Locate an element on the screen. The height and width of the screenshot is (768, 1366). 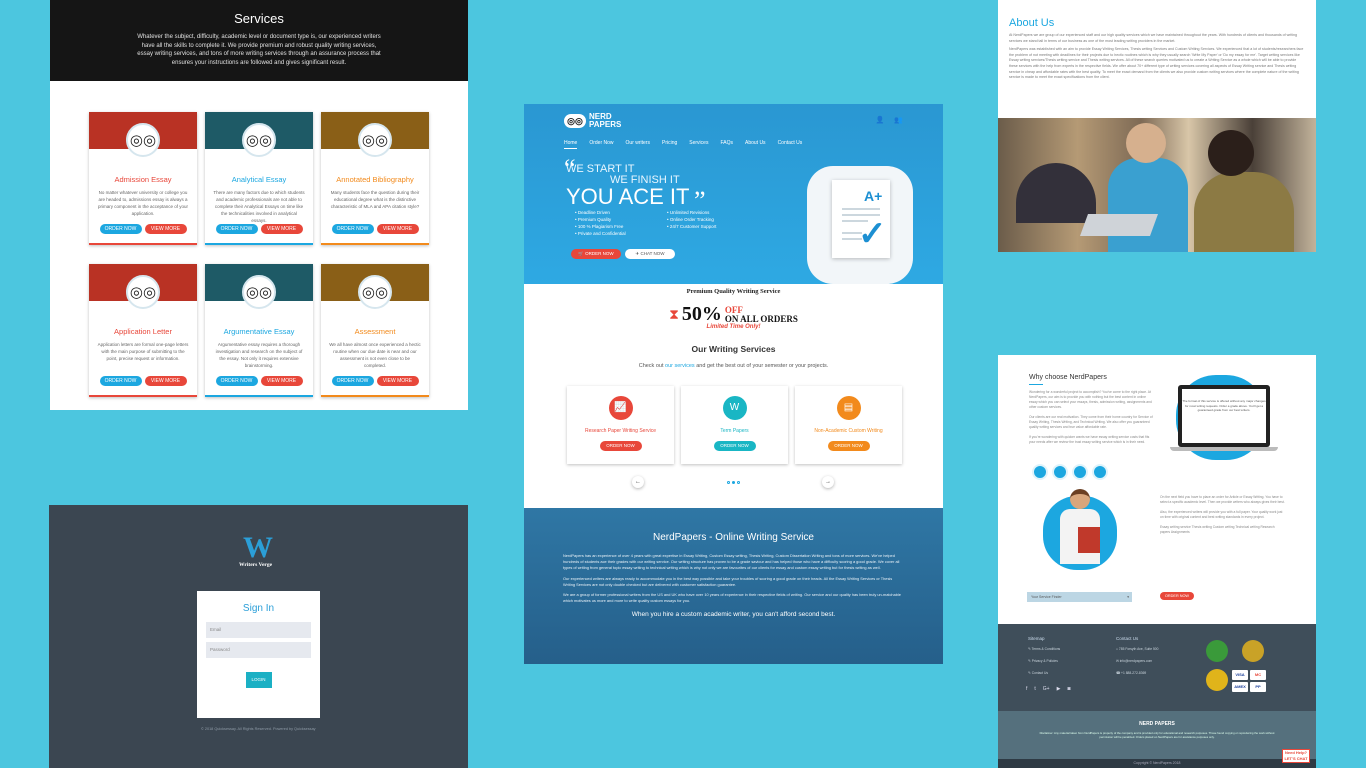
nav-item-faqs: FAQs is located at coordinates (726, 144).